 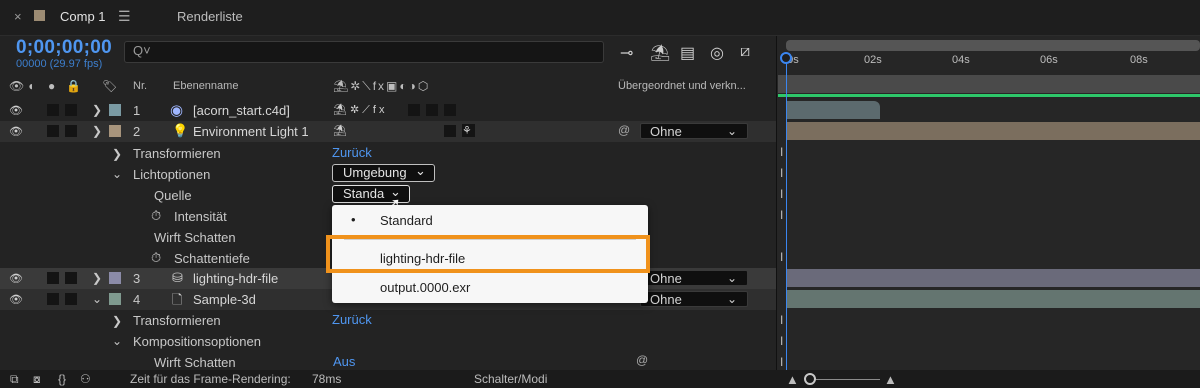 I want to click on zoom-in-icon: ▲, so click(x=890, y=379).